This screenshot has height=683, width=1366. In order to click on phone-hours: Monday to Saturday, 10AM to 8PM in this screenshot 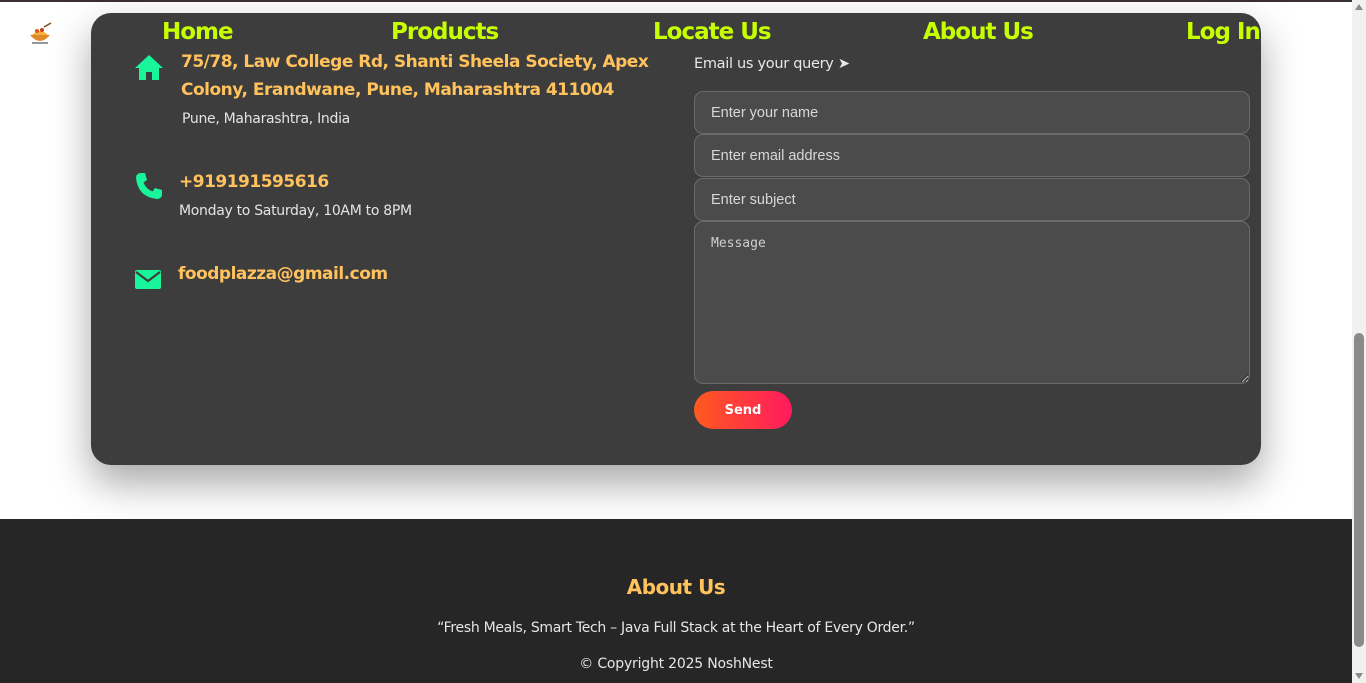, I will do `click(295, 211)`.